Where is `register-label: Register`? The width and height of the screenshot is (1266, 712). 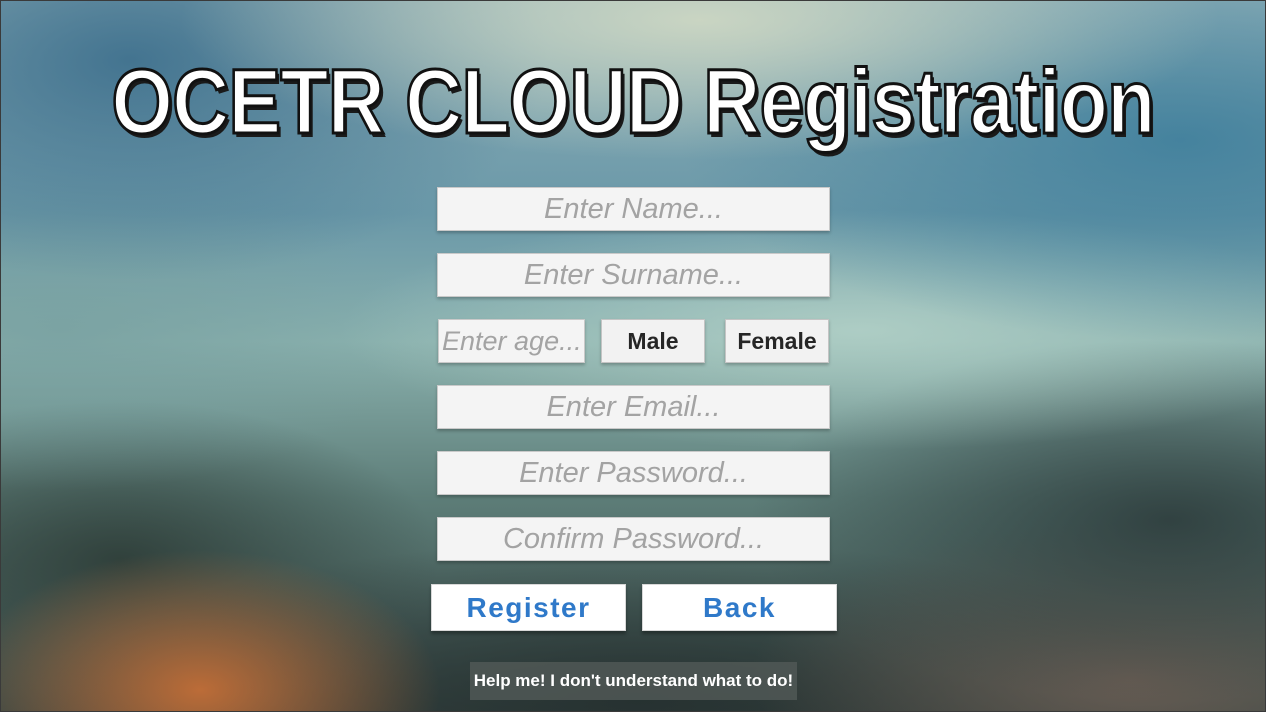 register-label: Register is located at coordinates (528, 607).